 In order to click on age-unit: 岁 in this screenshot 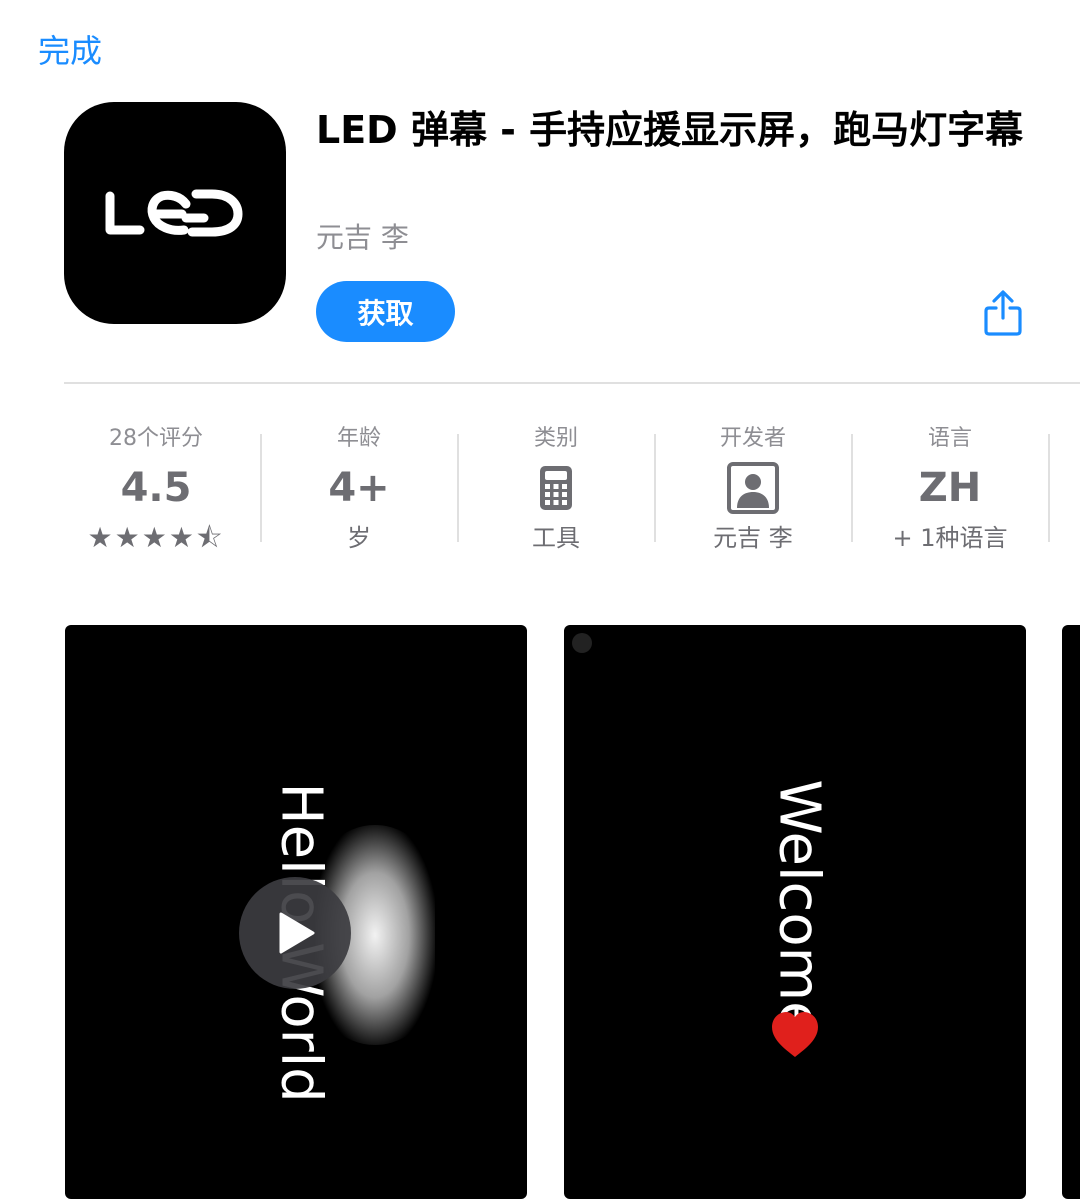, I will do `click(359, 538)`.